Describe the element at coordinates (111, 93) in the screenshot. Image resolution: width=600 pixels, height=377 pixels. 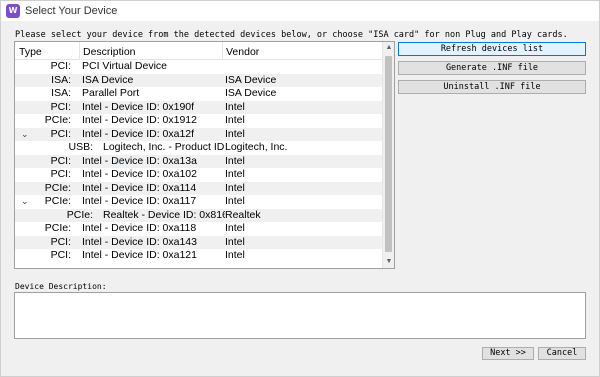
I see `device-description: Parallel Port` at that location.